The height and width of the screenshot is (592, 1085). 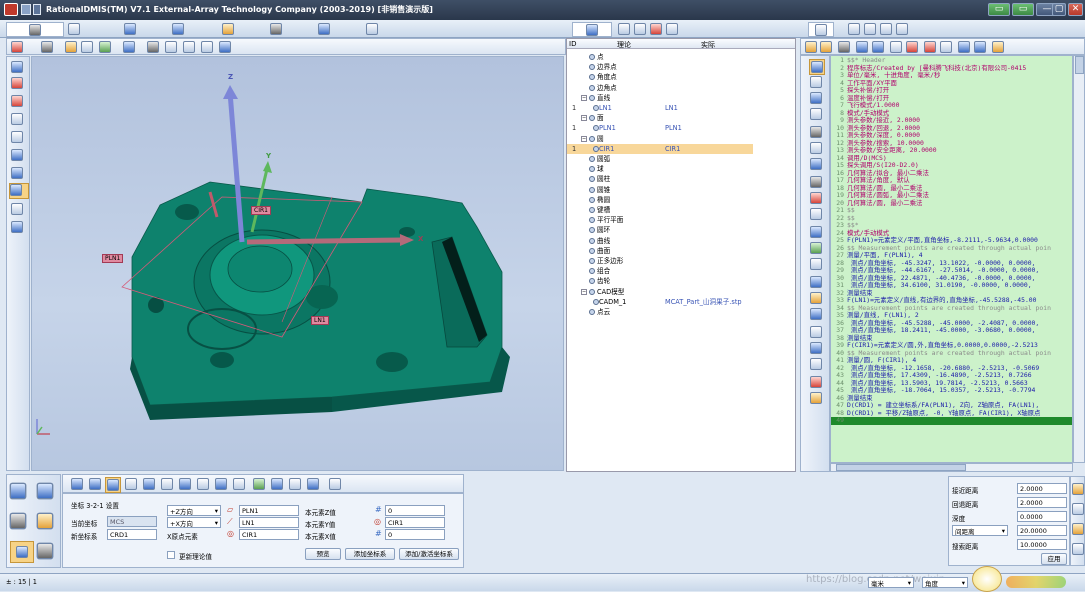 I want to click on tree-col-actual: 实际, so click(x=708, y=45).